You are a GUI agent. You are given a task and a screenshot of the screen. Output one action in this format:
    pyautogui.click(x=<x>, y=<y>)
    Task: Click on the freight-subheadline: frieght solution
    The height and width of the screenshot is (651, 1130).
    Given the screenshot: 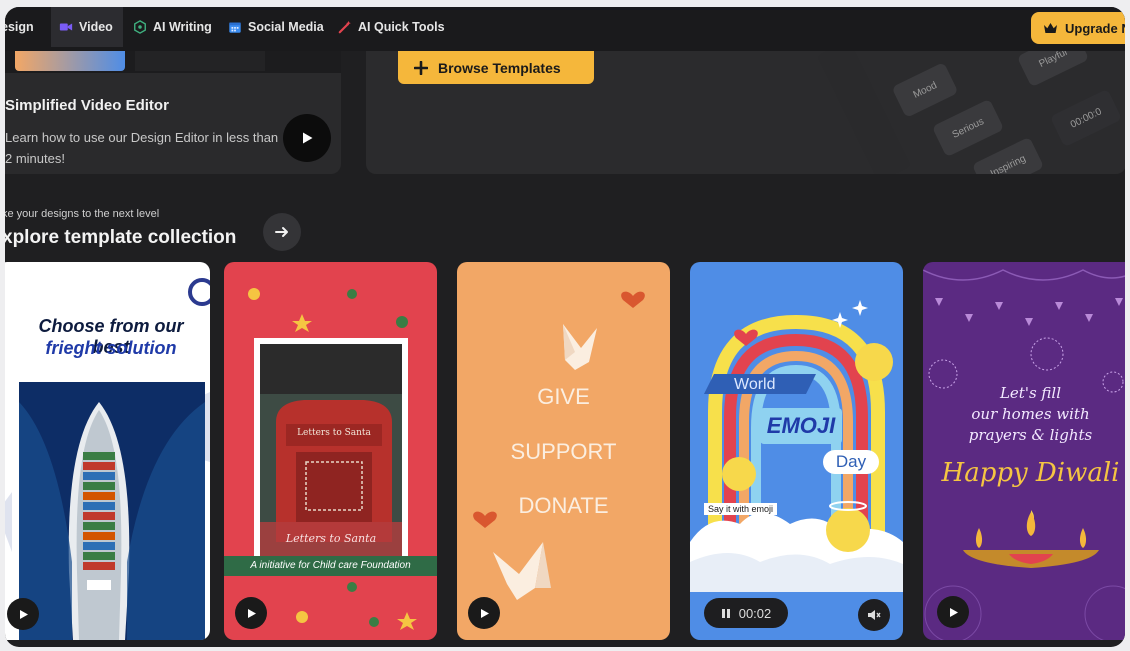 What is the action you would take?
    pyautogui.click(x=111, y=348)
    